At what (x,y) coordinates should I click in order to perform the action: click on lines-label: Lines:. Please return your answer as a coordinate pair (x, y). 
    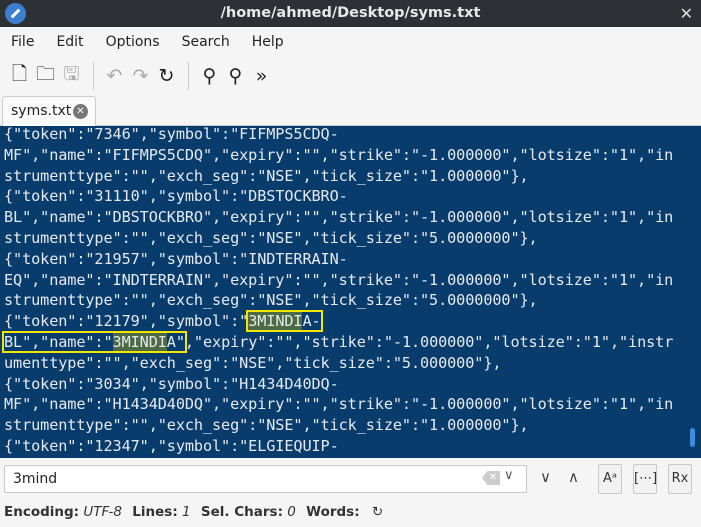
    Looking at the image, I should click on (155, 512).